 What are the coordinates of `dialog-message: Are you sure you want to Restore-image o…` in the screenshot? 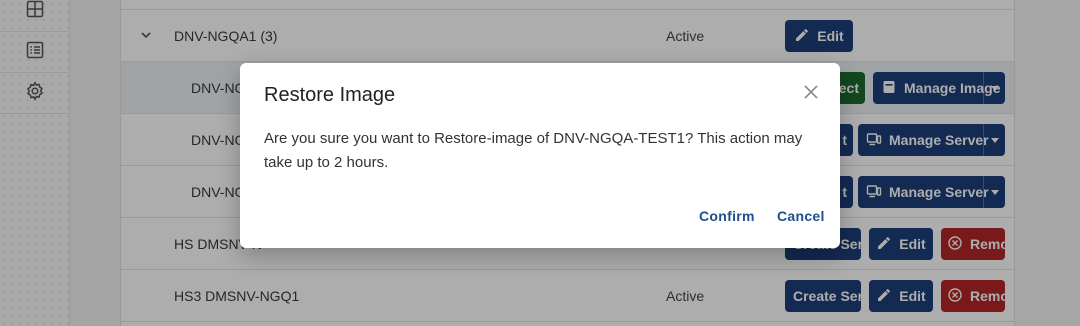 It's located at (533, 150).